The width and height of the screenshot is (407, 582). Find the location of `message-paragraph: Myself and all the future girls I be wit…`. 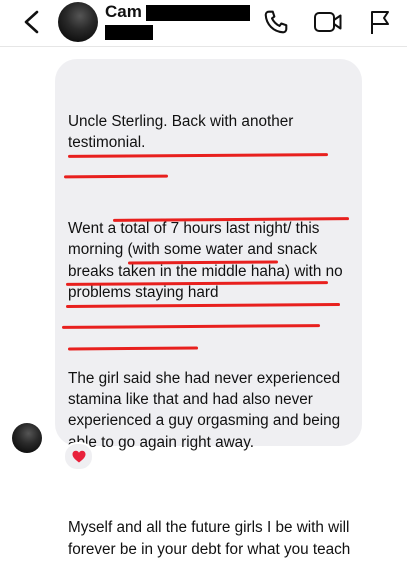

message-paragraph: Myself and all the future girls I be wit… is located at coordinates (211, 538).